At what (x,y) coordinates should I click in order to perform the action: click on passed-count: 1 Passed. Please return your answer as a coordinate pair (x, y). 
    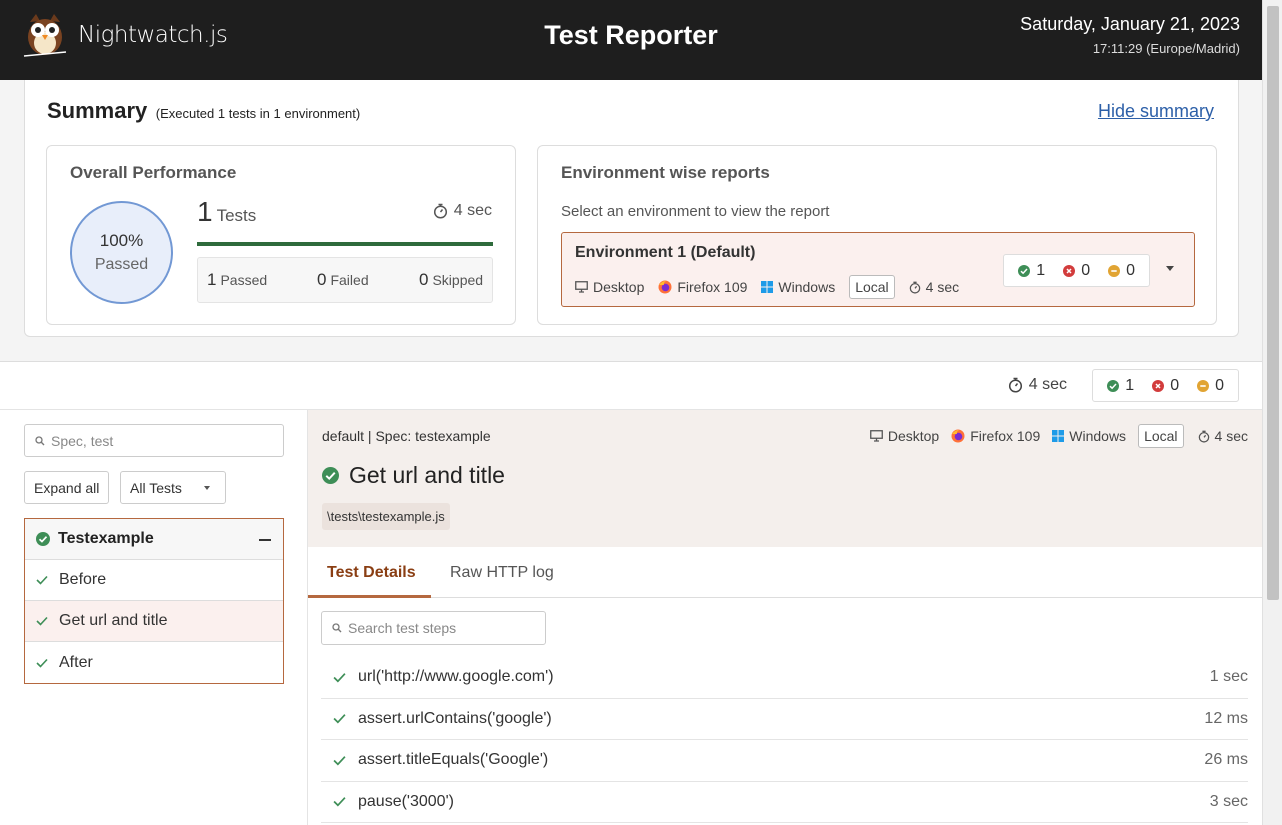
    Looking at the image, I should click on (237, 280).